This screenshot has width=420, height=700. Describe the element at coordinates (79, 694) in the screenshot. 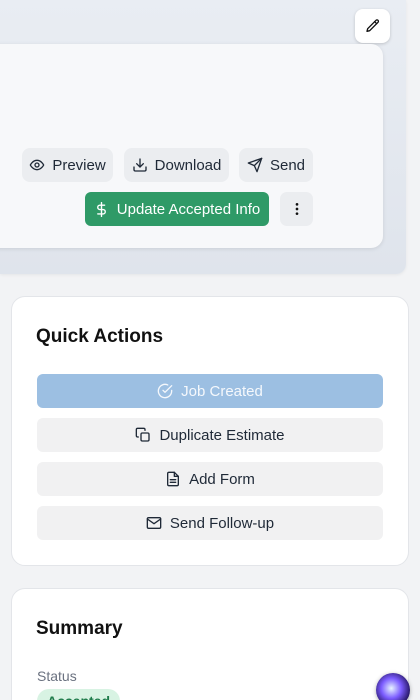

I see `status-badge: Accepted` at that location.